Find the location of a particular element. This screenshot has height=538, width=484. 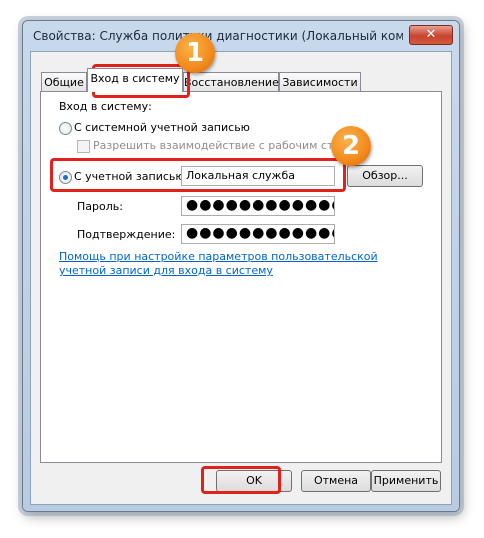

account-highlight-frame is located at coordinates (198, 175).